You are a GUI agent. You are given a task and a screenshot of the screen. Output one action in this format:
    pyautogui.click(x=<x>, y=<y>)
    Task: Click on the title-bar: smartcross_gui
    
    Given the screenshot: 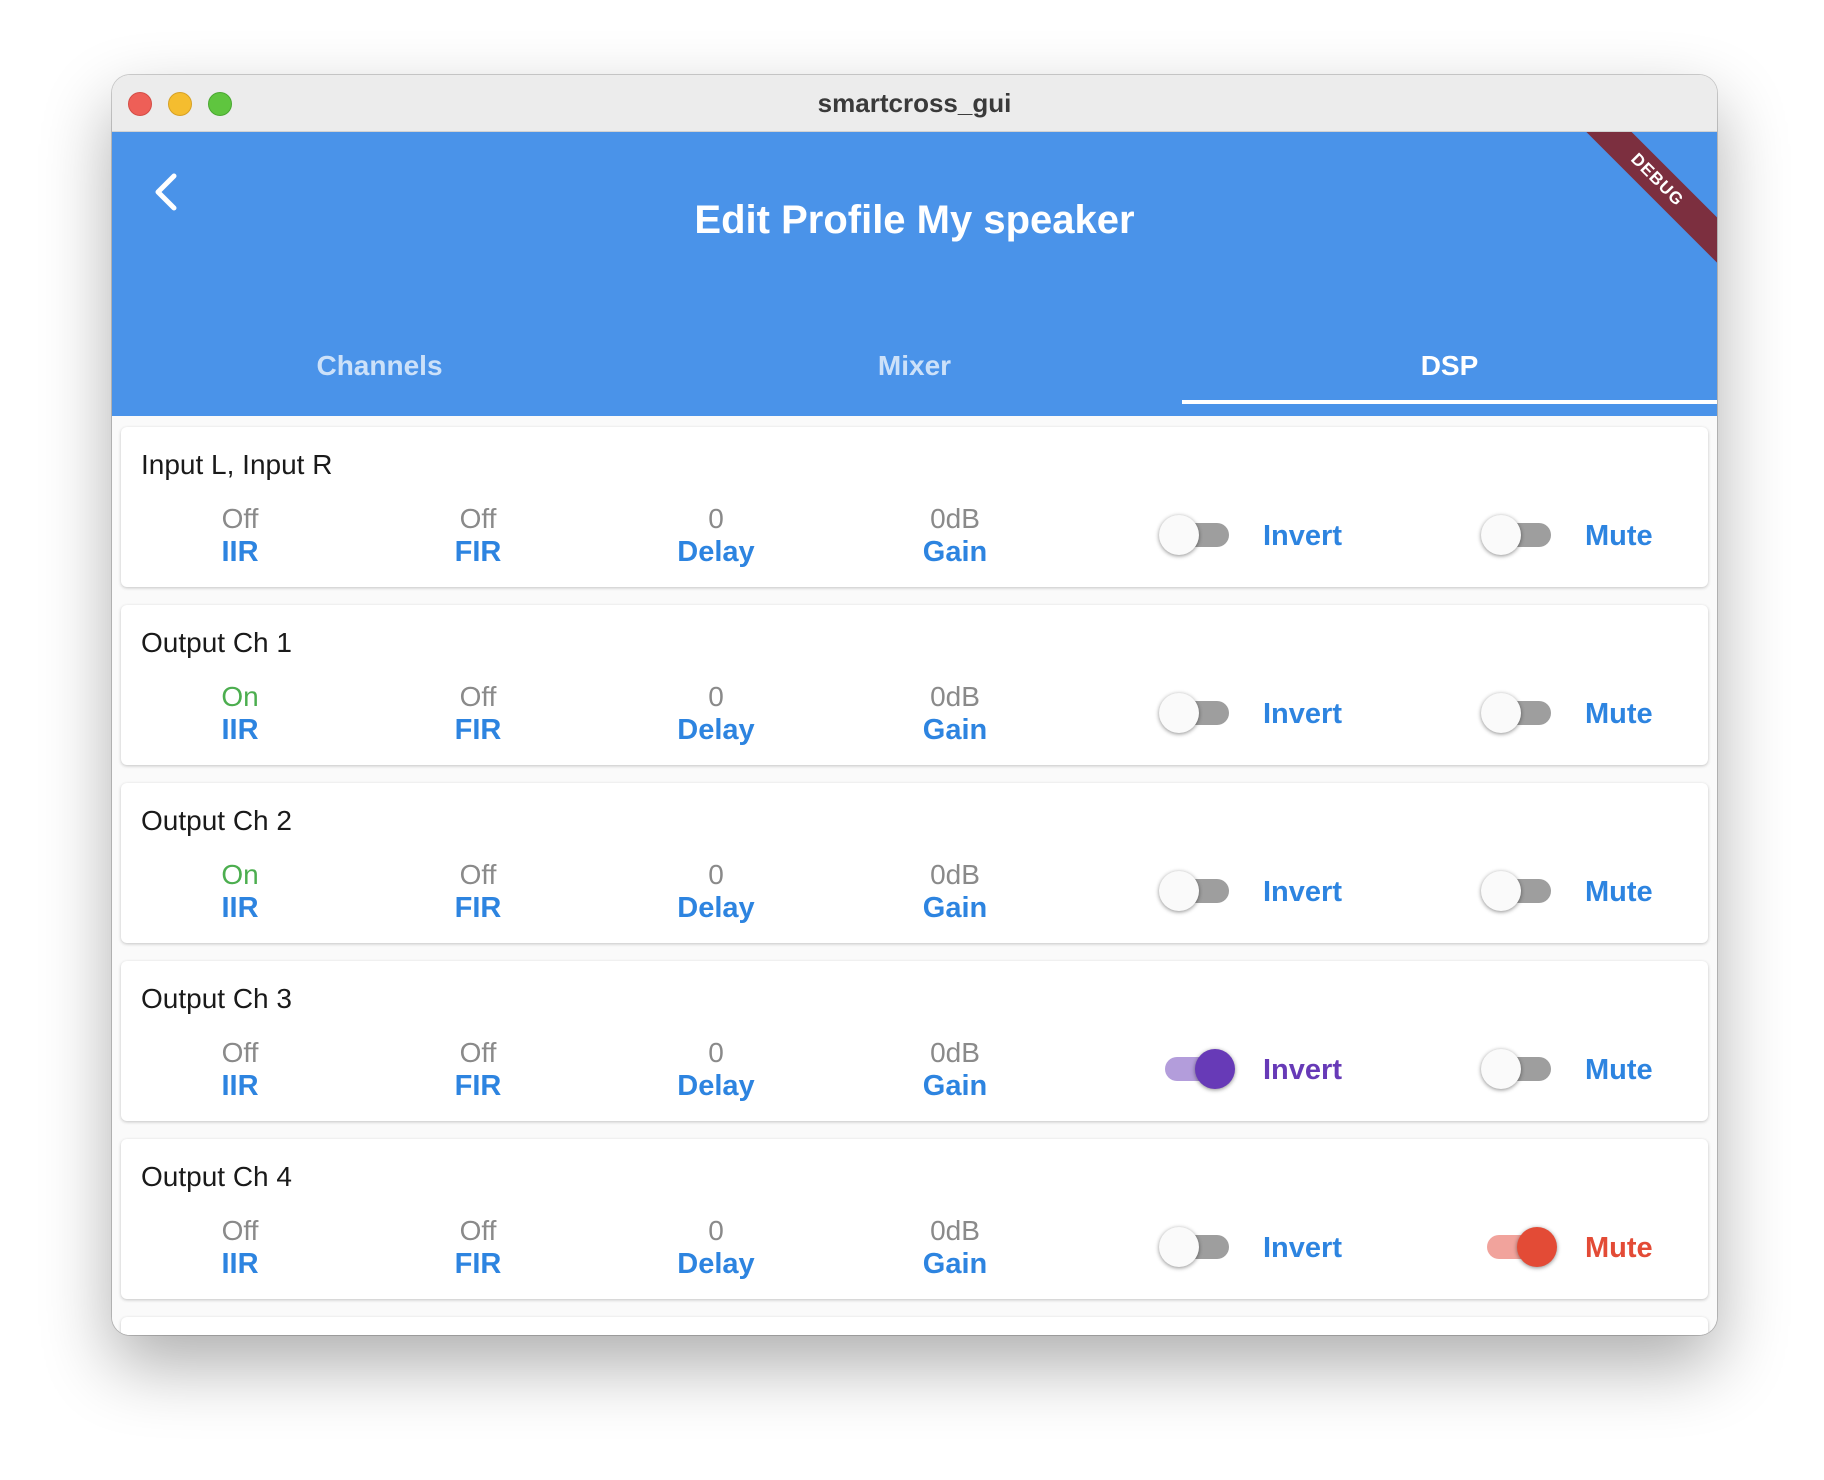 What is the action you would take?
    pyautogui.click(x=914, y=103)
    